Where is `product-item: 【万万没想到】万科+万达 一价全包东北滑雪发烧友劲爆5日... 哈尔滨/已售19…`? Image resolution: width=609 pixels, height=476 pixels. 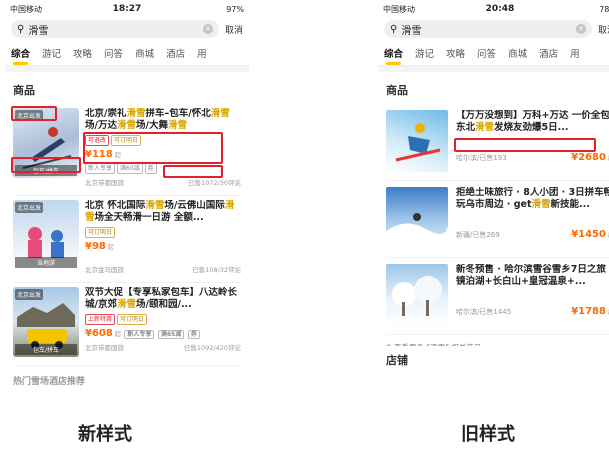 product-item: 【万万没想到】万科+万达 一价全包东北滑雪发烧友劲爆5日... 哈尔滨/已售19… is located at coordinates (497, 142).